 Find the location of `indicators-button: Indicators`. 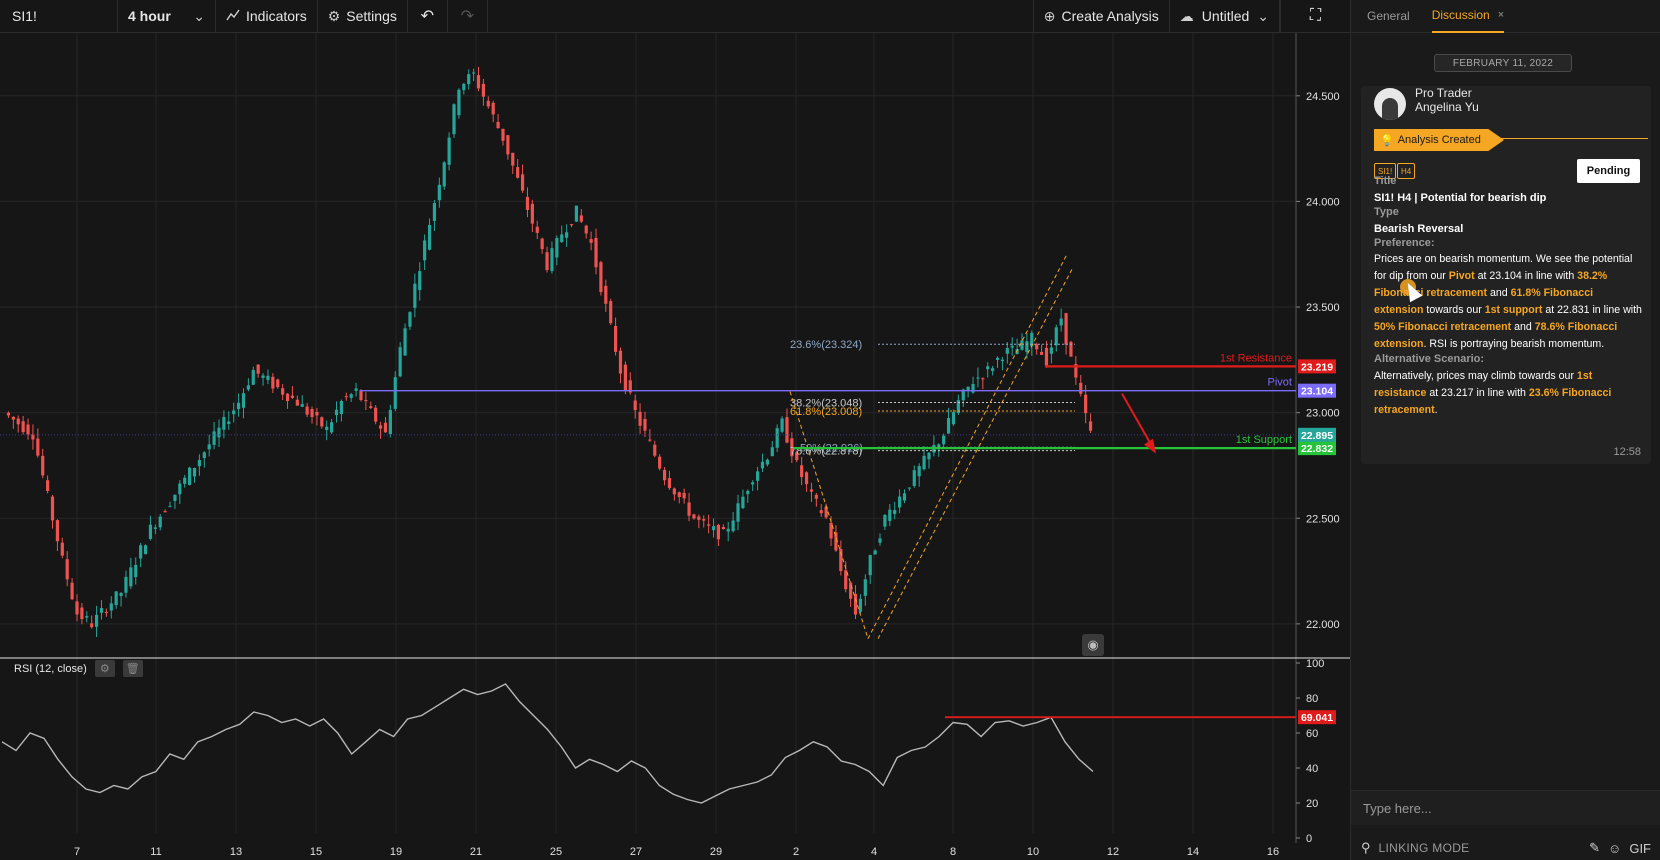

indicators-button: Indicators is located at coordinates (267, 16).